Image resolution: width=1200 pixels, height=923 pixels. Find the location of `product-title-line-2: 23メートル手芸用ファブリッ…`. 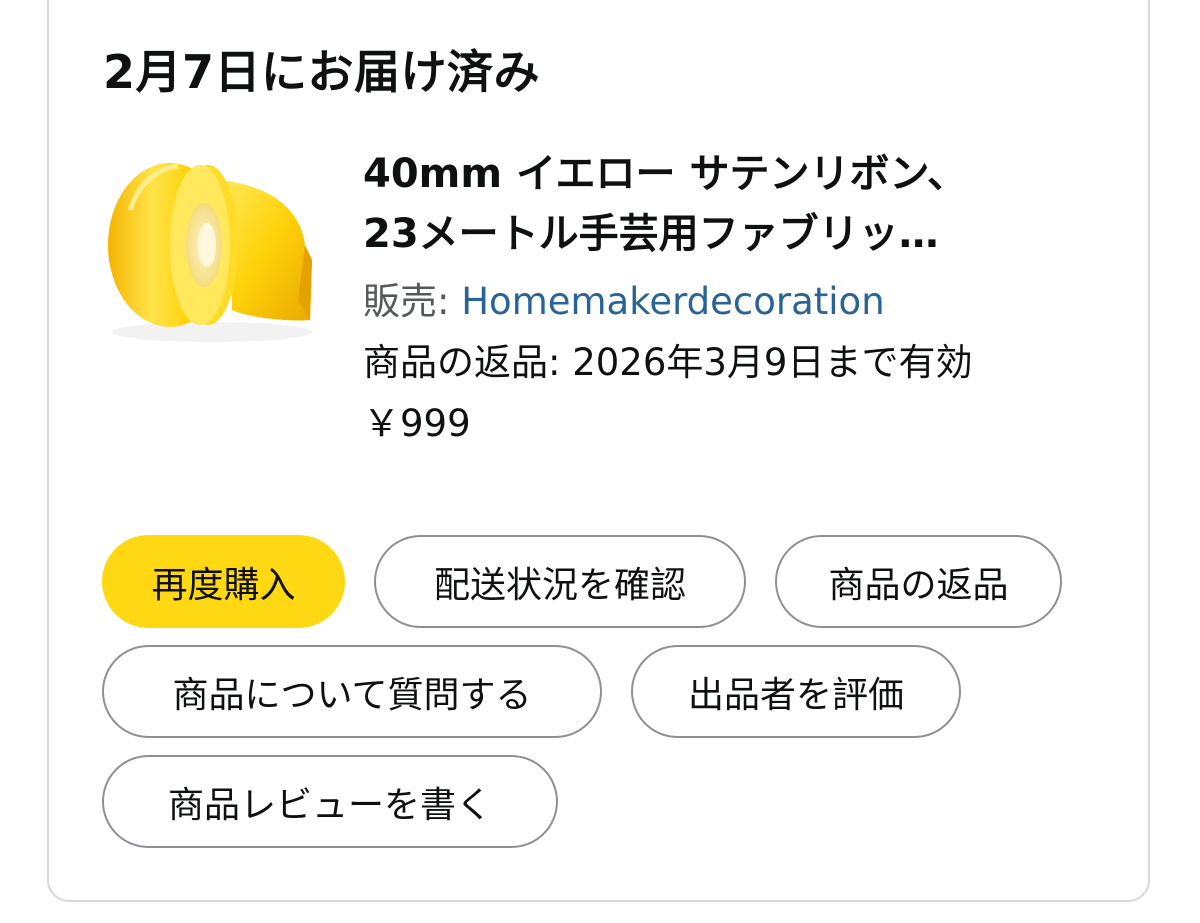

product-title-line-2: 23メートル手芸用ファブリッ… is located at coordinates (651, 234).